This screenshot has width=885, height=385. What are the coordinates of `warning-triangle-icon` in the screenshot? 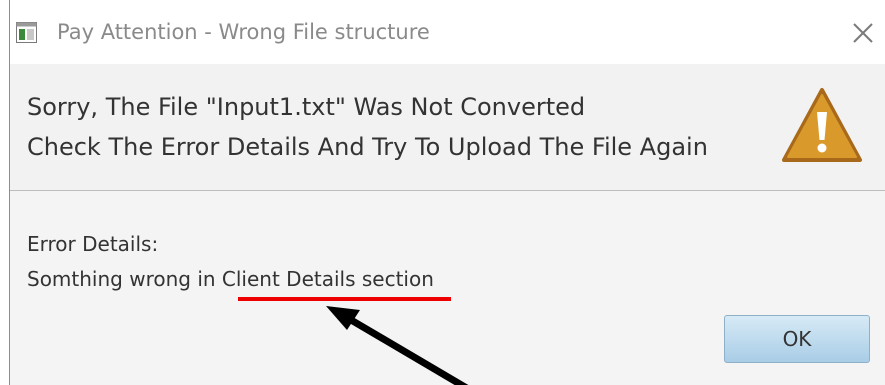 It's located at (822, 125).